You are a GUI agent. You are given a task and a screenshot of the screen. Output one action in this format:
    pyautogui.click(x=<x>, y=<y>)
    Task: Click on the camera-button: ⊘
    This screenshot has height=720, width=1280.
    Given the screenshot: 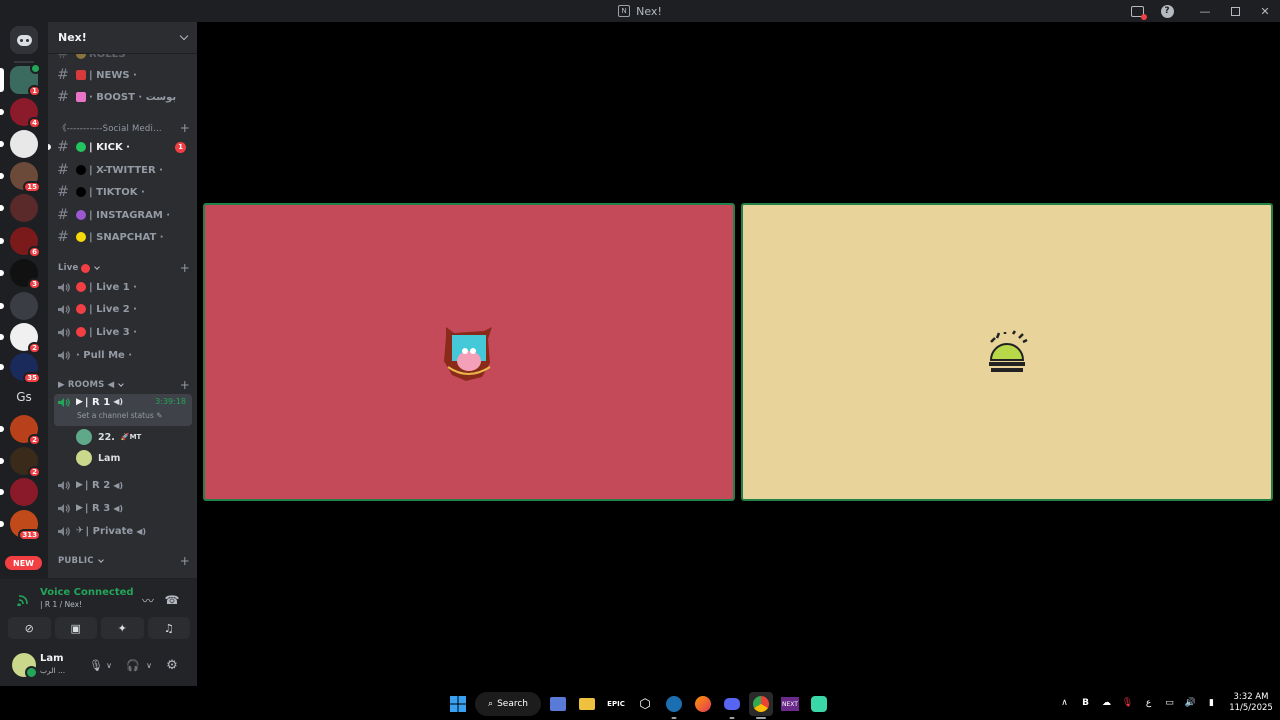 What is the action you would take?
    pyautogui.click(x=29, y=628)
    